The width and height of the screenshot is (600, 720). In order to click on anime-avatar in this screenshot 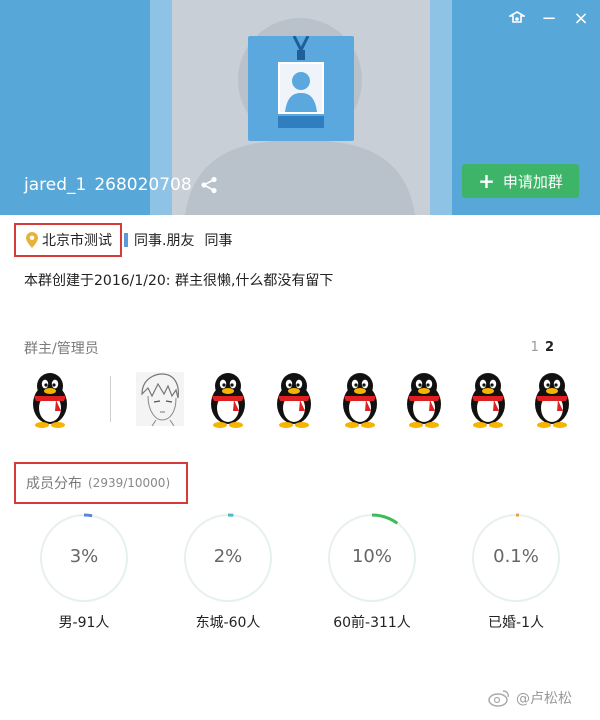, I will do `click(160, 399)`.